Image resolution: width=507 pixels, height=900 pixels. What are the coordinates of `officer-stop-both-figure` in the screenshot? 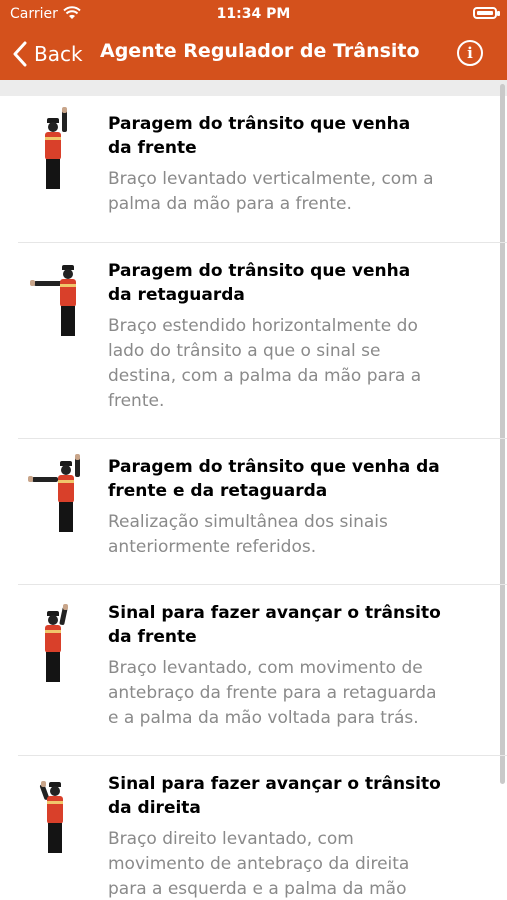 It's located at (60, 499).